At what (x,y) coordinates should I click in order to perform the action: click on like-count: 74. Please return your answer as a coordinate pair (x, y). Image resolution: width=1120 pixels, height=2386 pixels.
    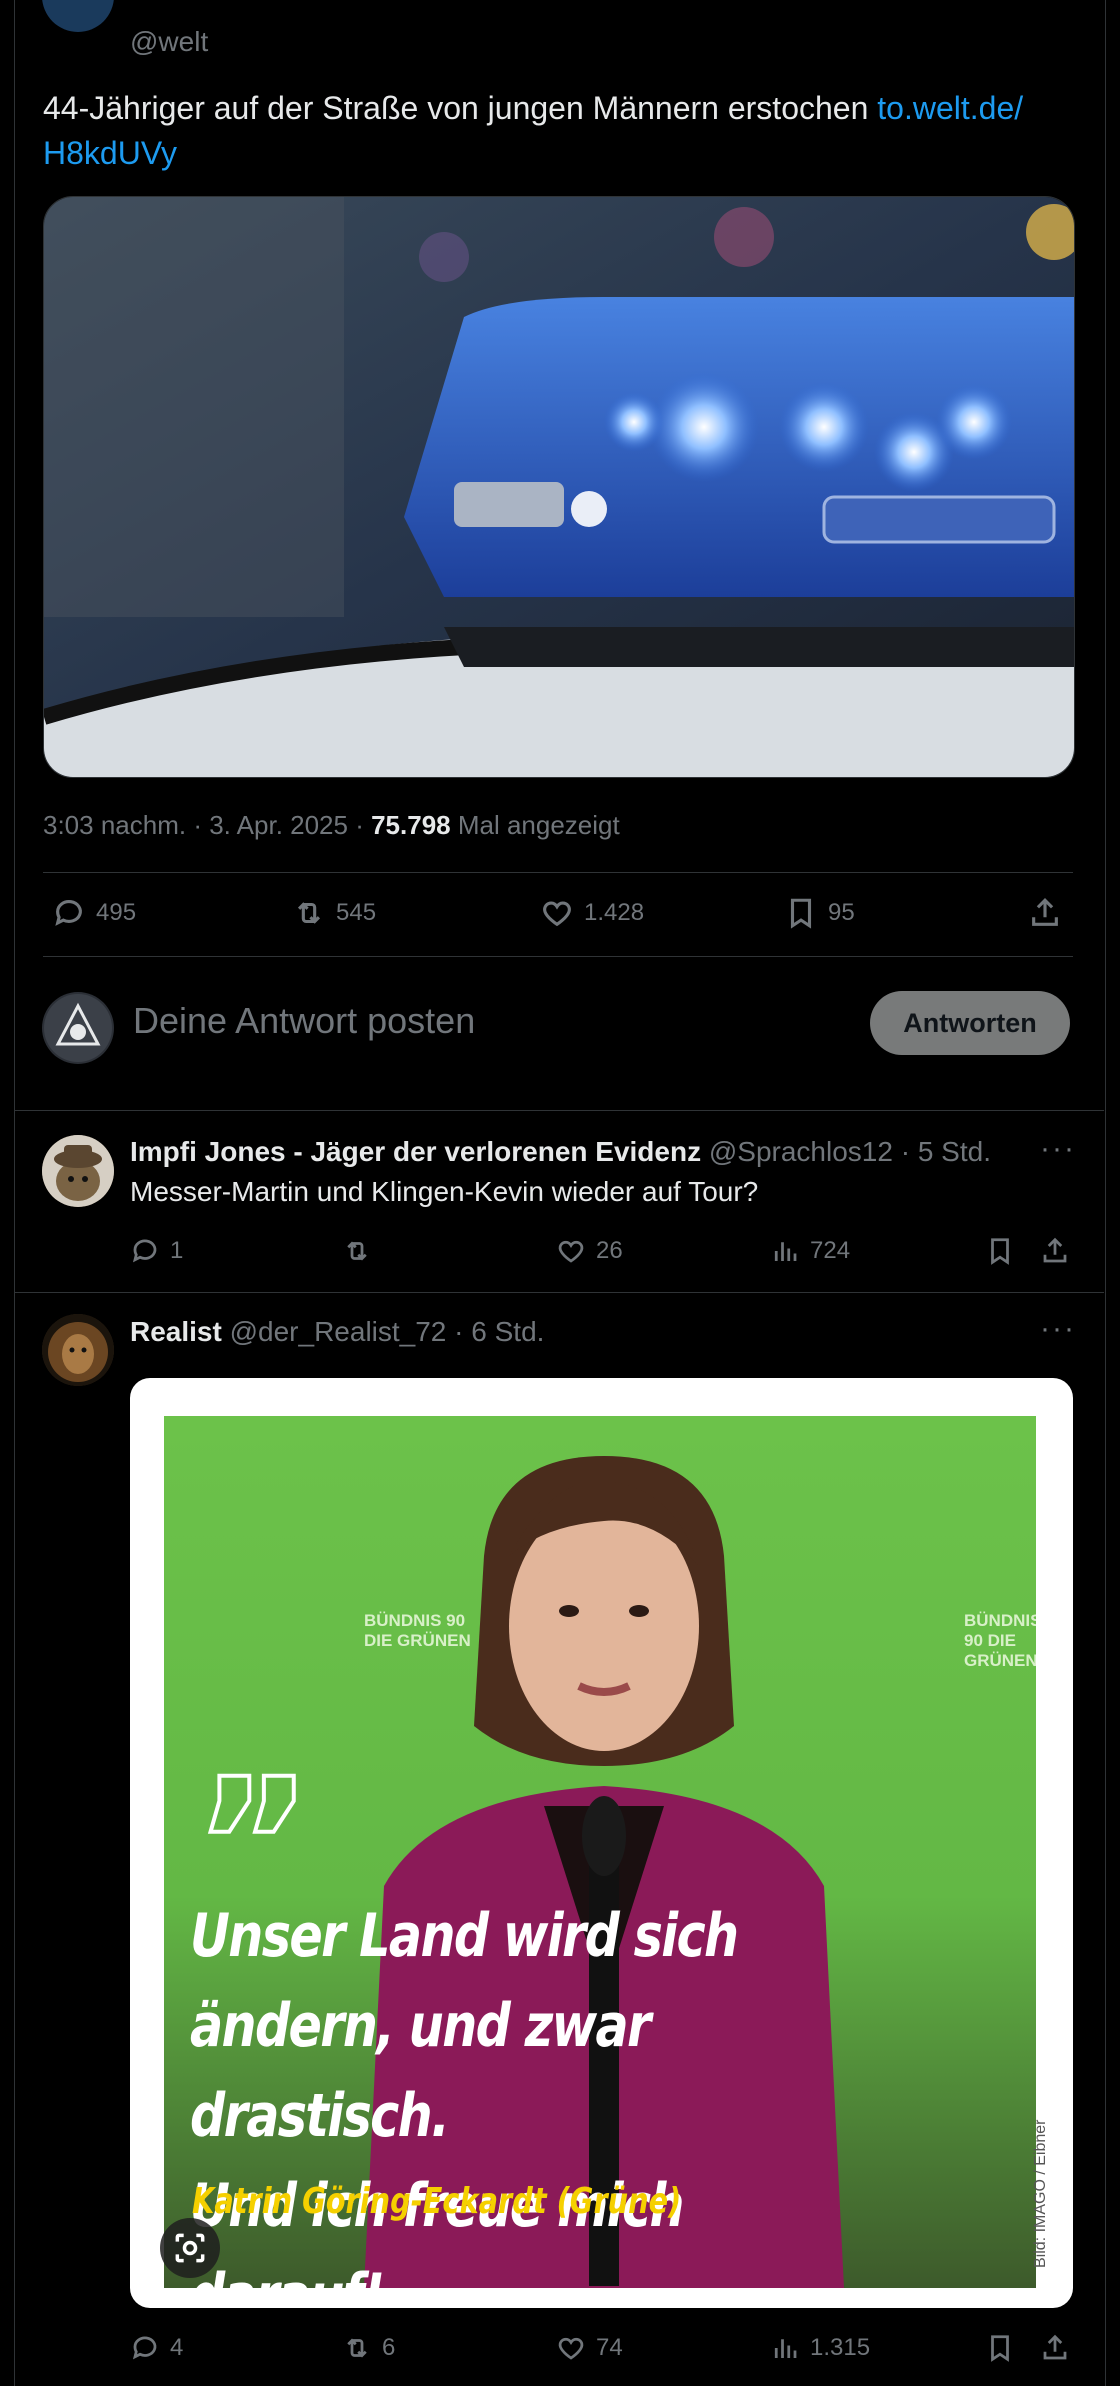
    Looking at the image, I should click on (609, 2347).